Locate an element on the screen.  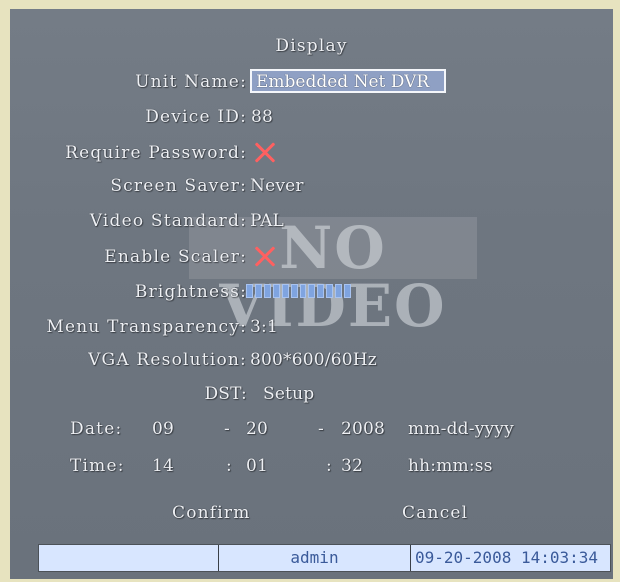
brightness-slider is located at coordinates (299, 291).